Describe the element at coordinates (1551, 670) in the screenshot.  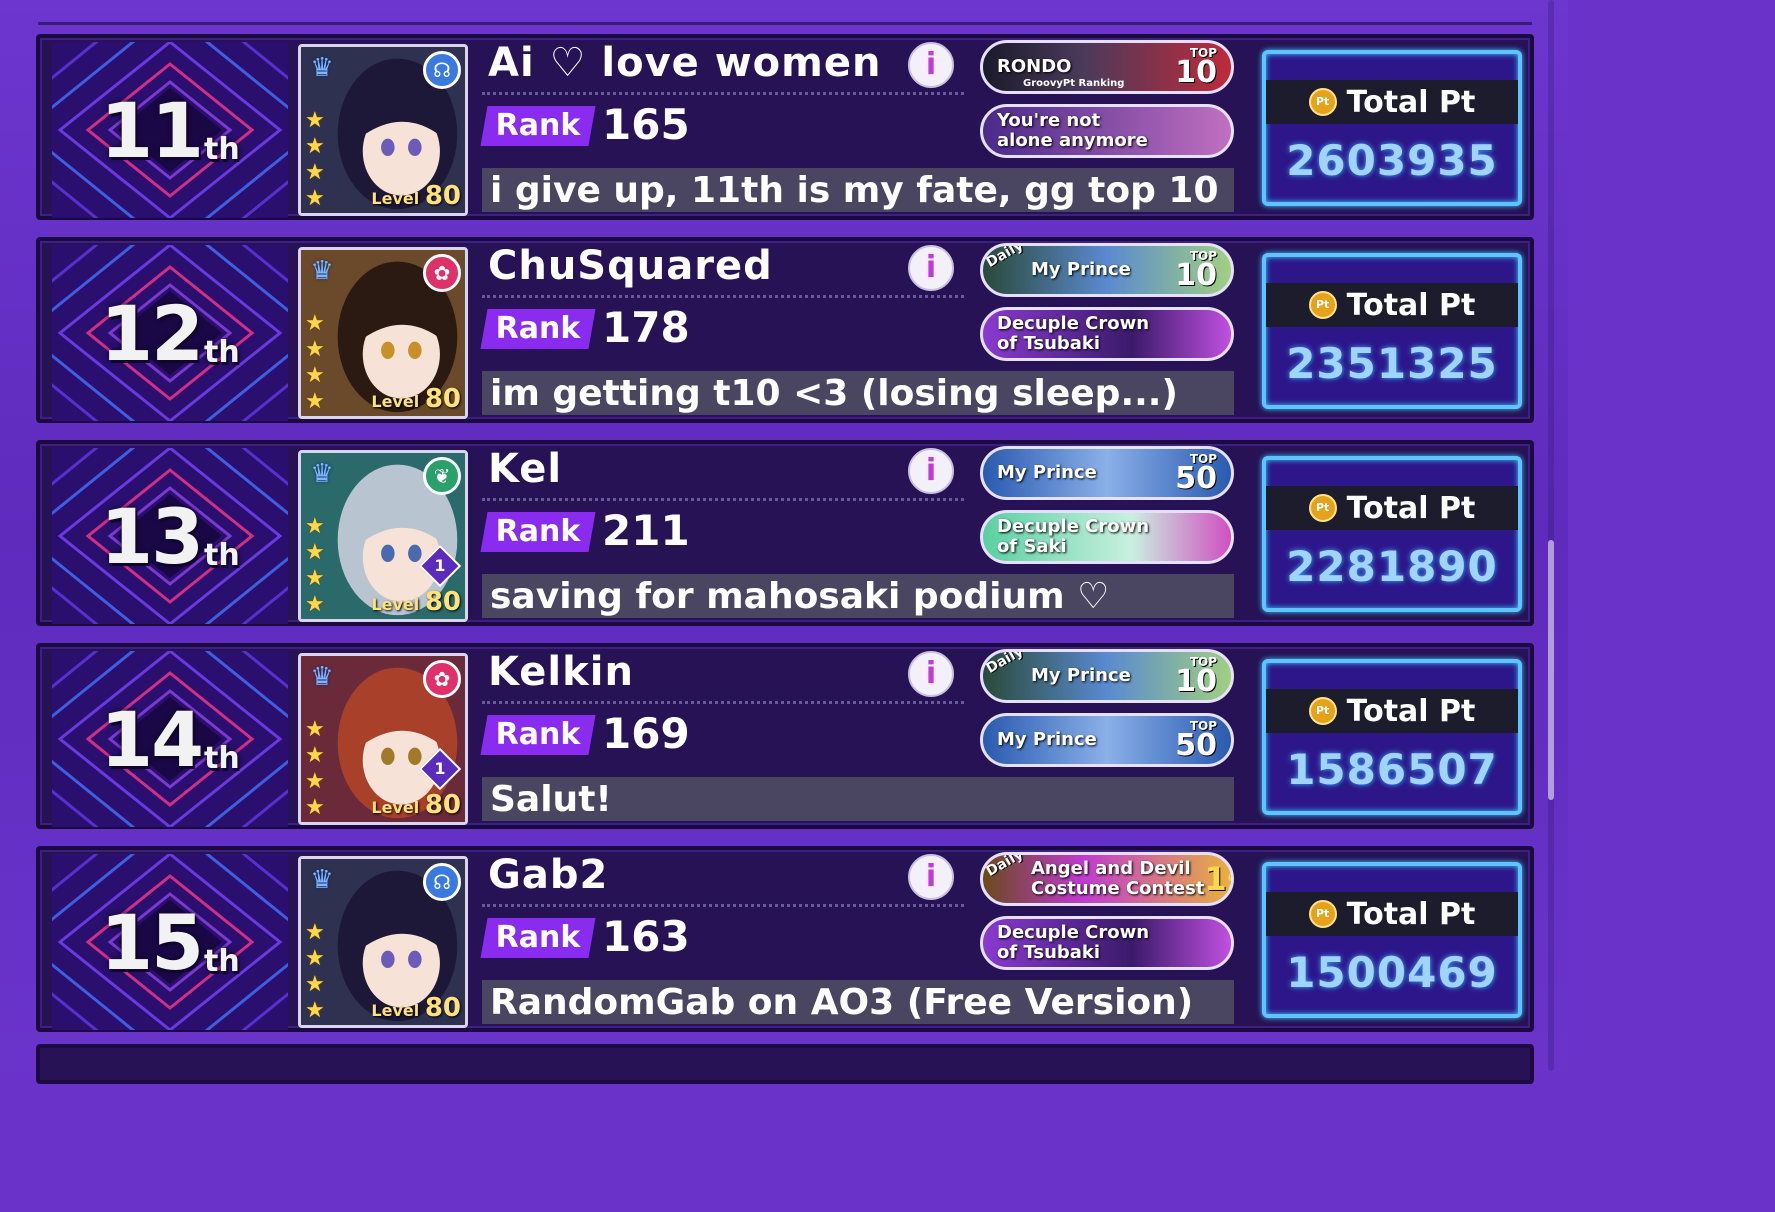
I see `scrollbar-thumb` at that location.